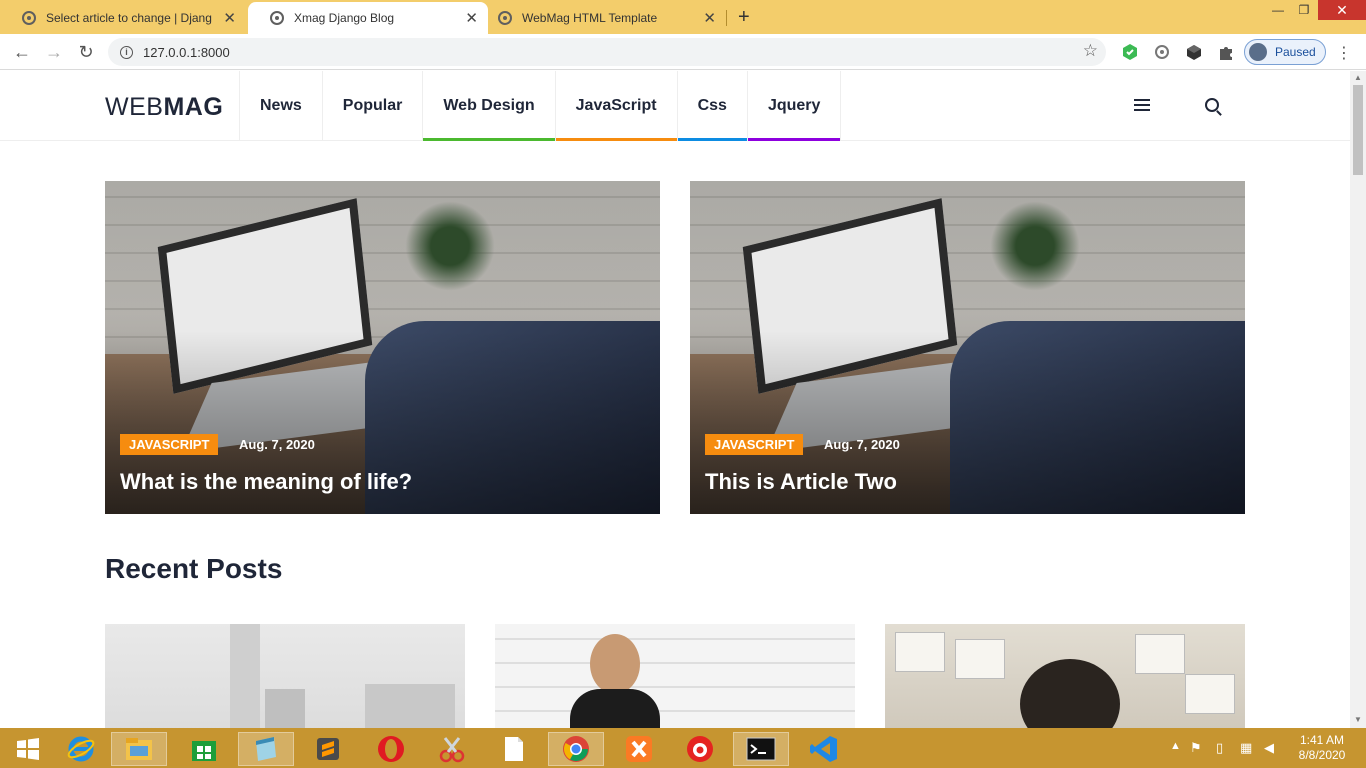  Describe the element at coordinates (81, 749) in the screenshot. I see `internet-explorer-icon` at that location.